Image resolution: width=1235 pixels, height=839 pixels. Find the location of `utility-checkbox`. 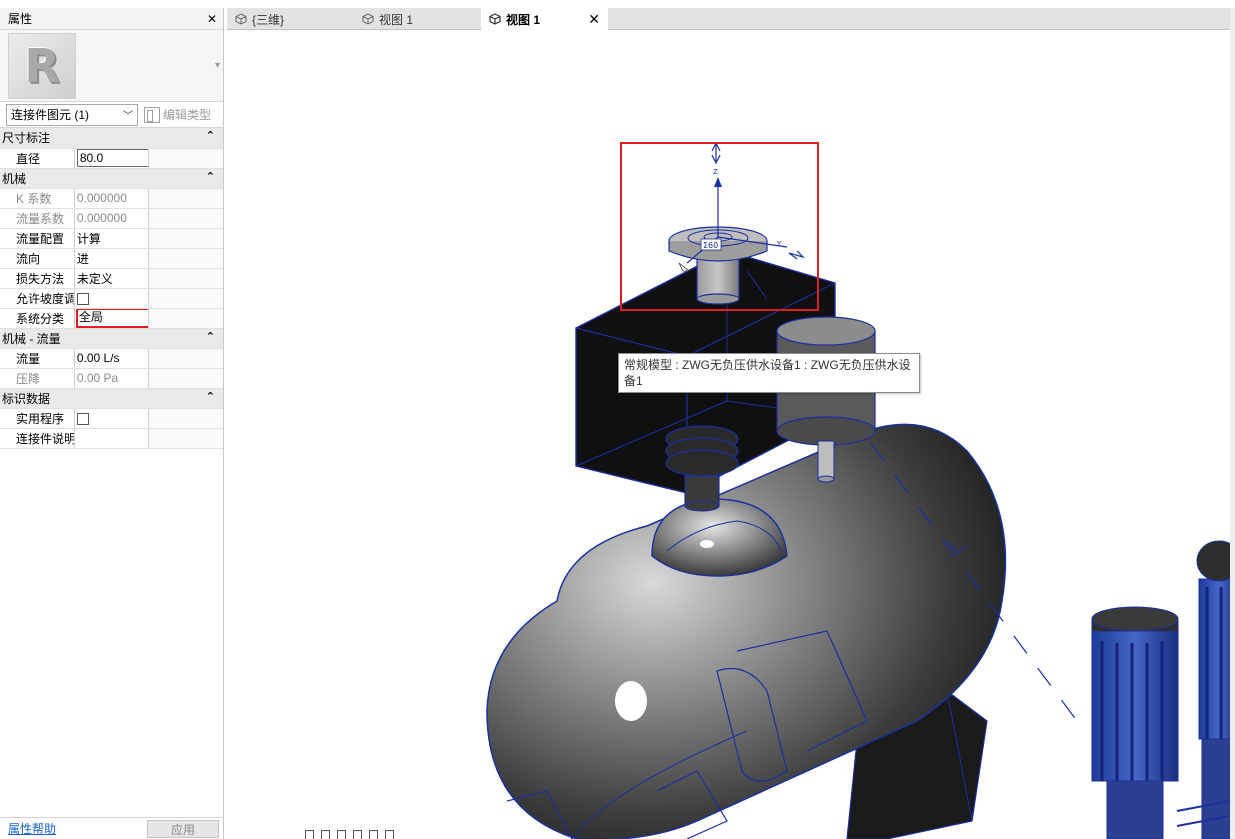

utility-checkbox is located at coordinates (82, 418).